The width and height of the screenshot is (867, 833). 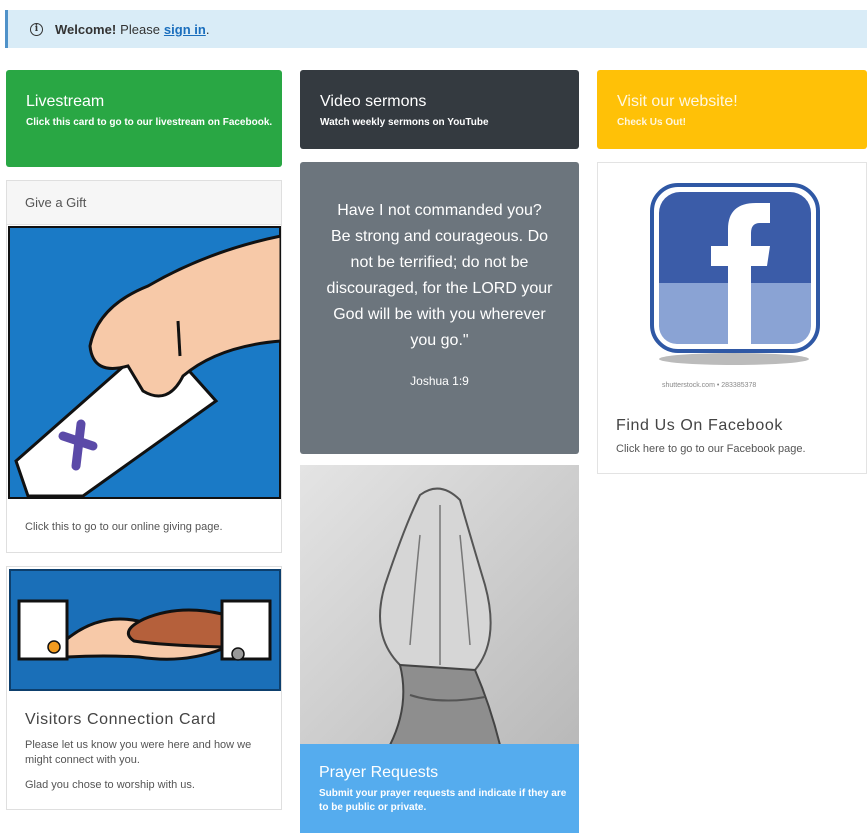 What do you see at coordinates (185, 29) in the screenshot?
I see `sign-in-link: sign in` at bounding box center [185, 29].